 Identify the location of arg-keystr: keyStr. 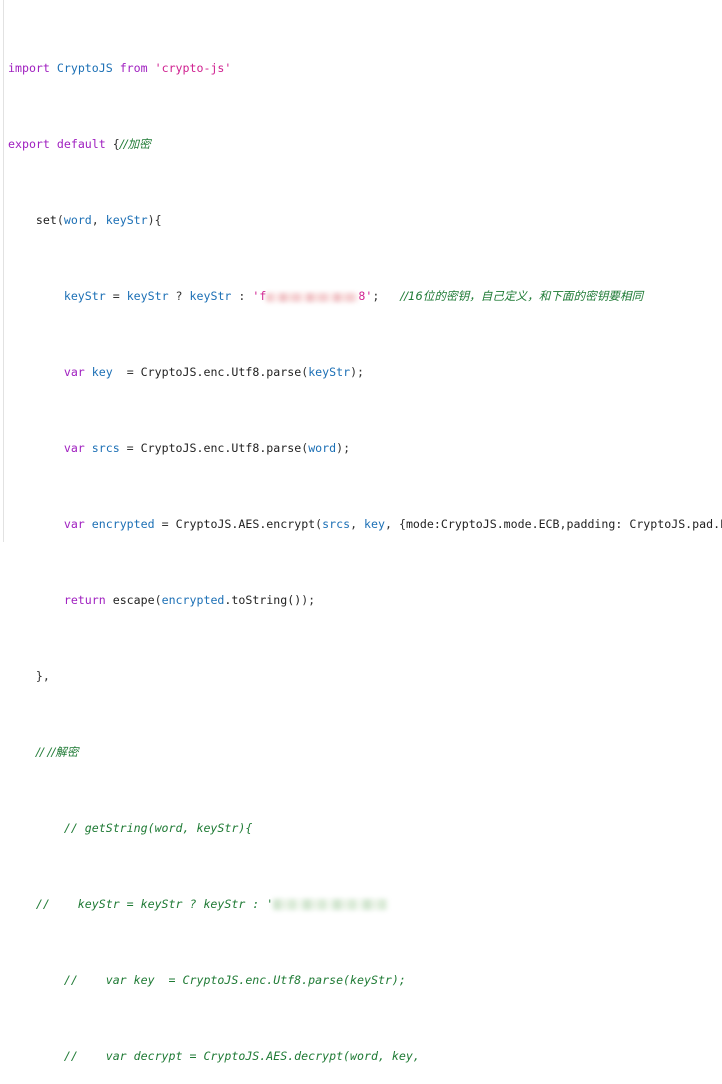
(329, 371).